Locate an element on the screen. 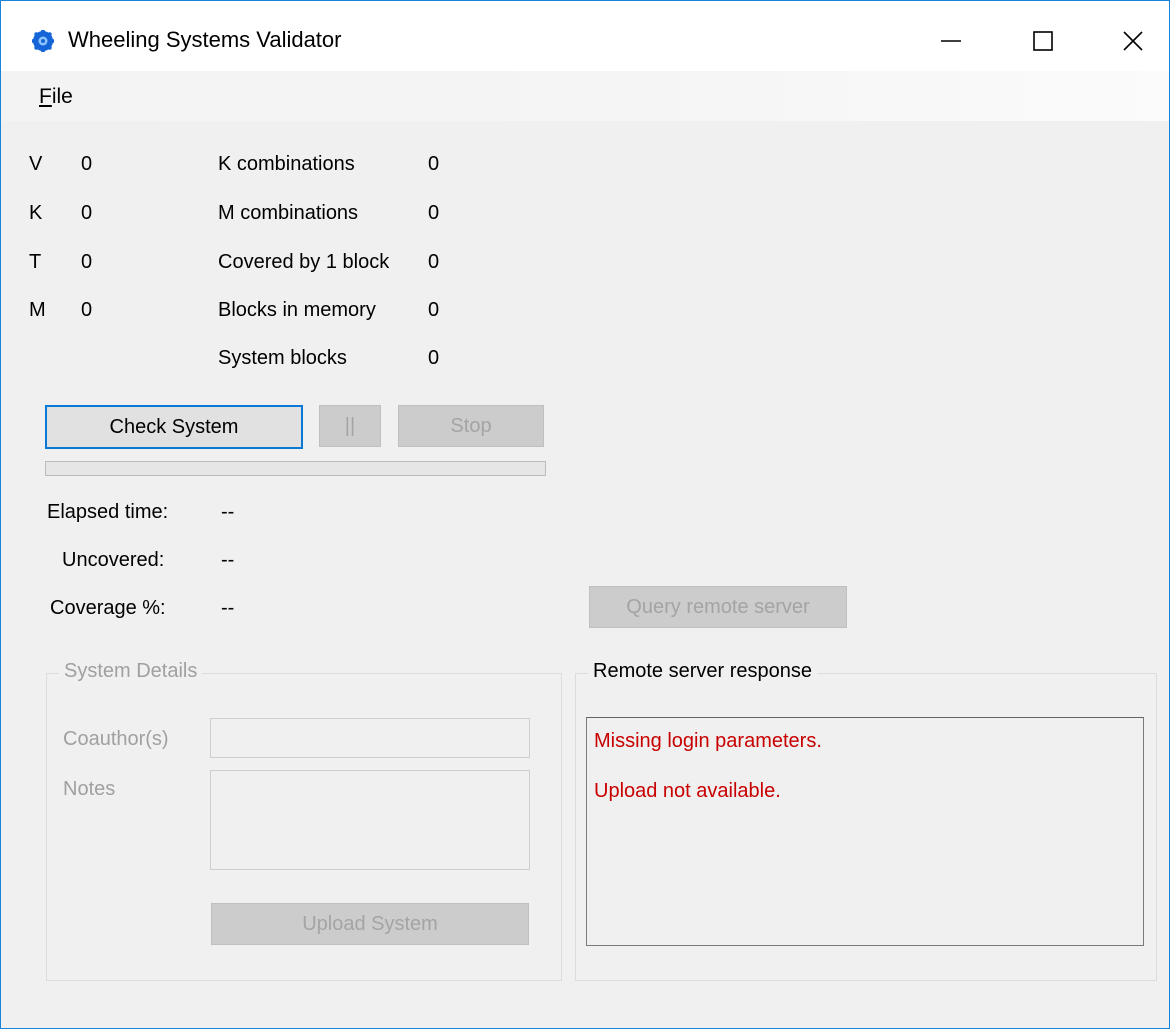 The image size is (1170, 1029). param-label-t: T is located at coordinates (35, 262).